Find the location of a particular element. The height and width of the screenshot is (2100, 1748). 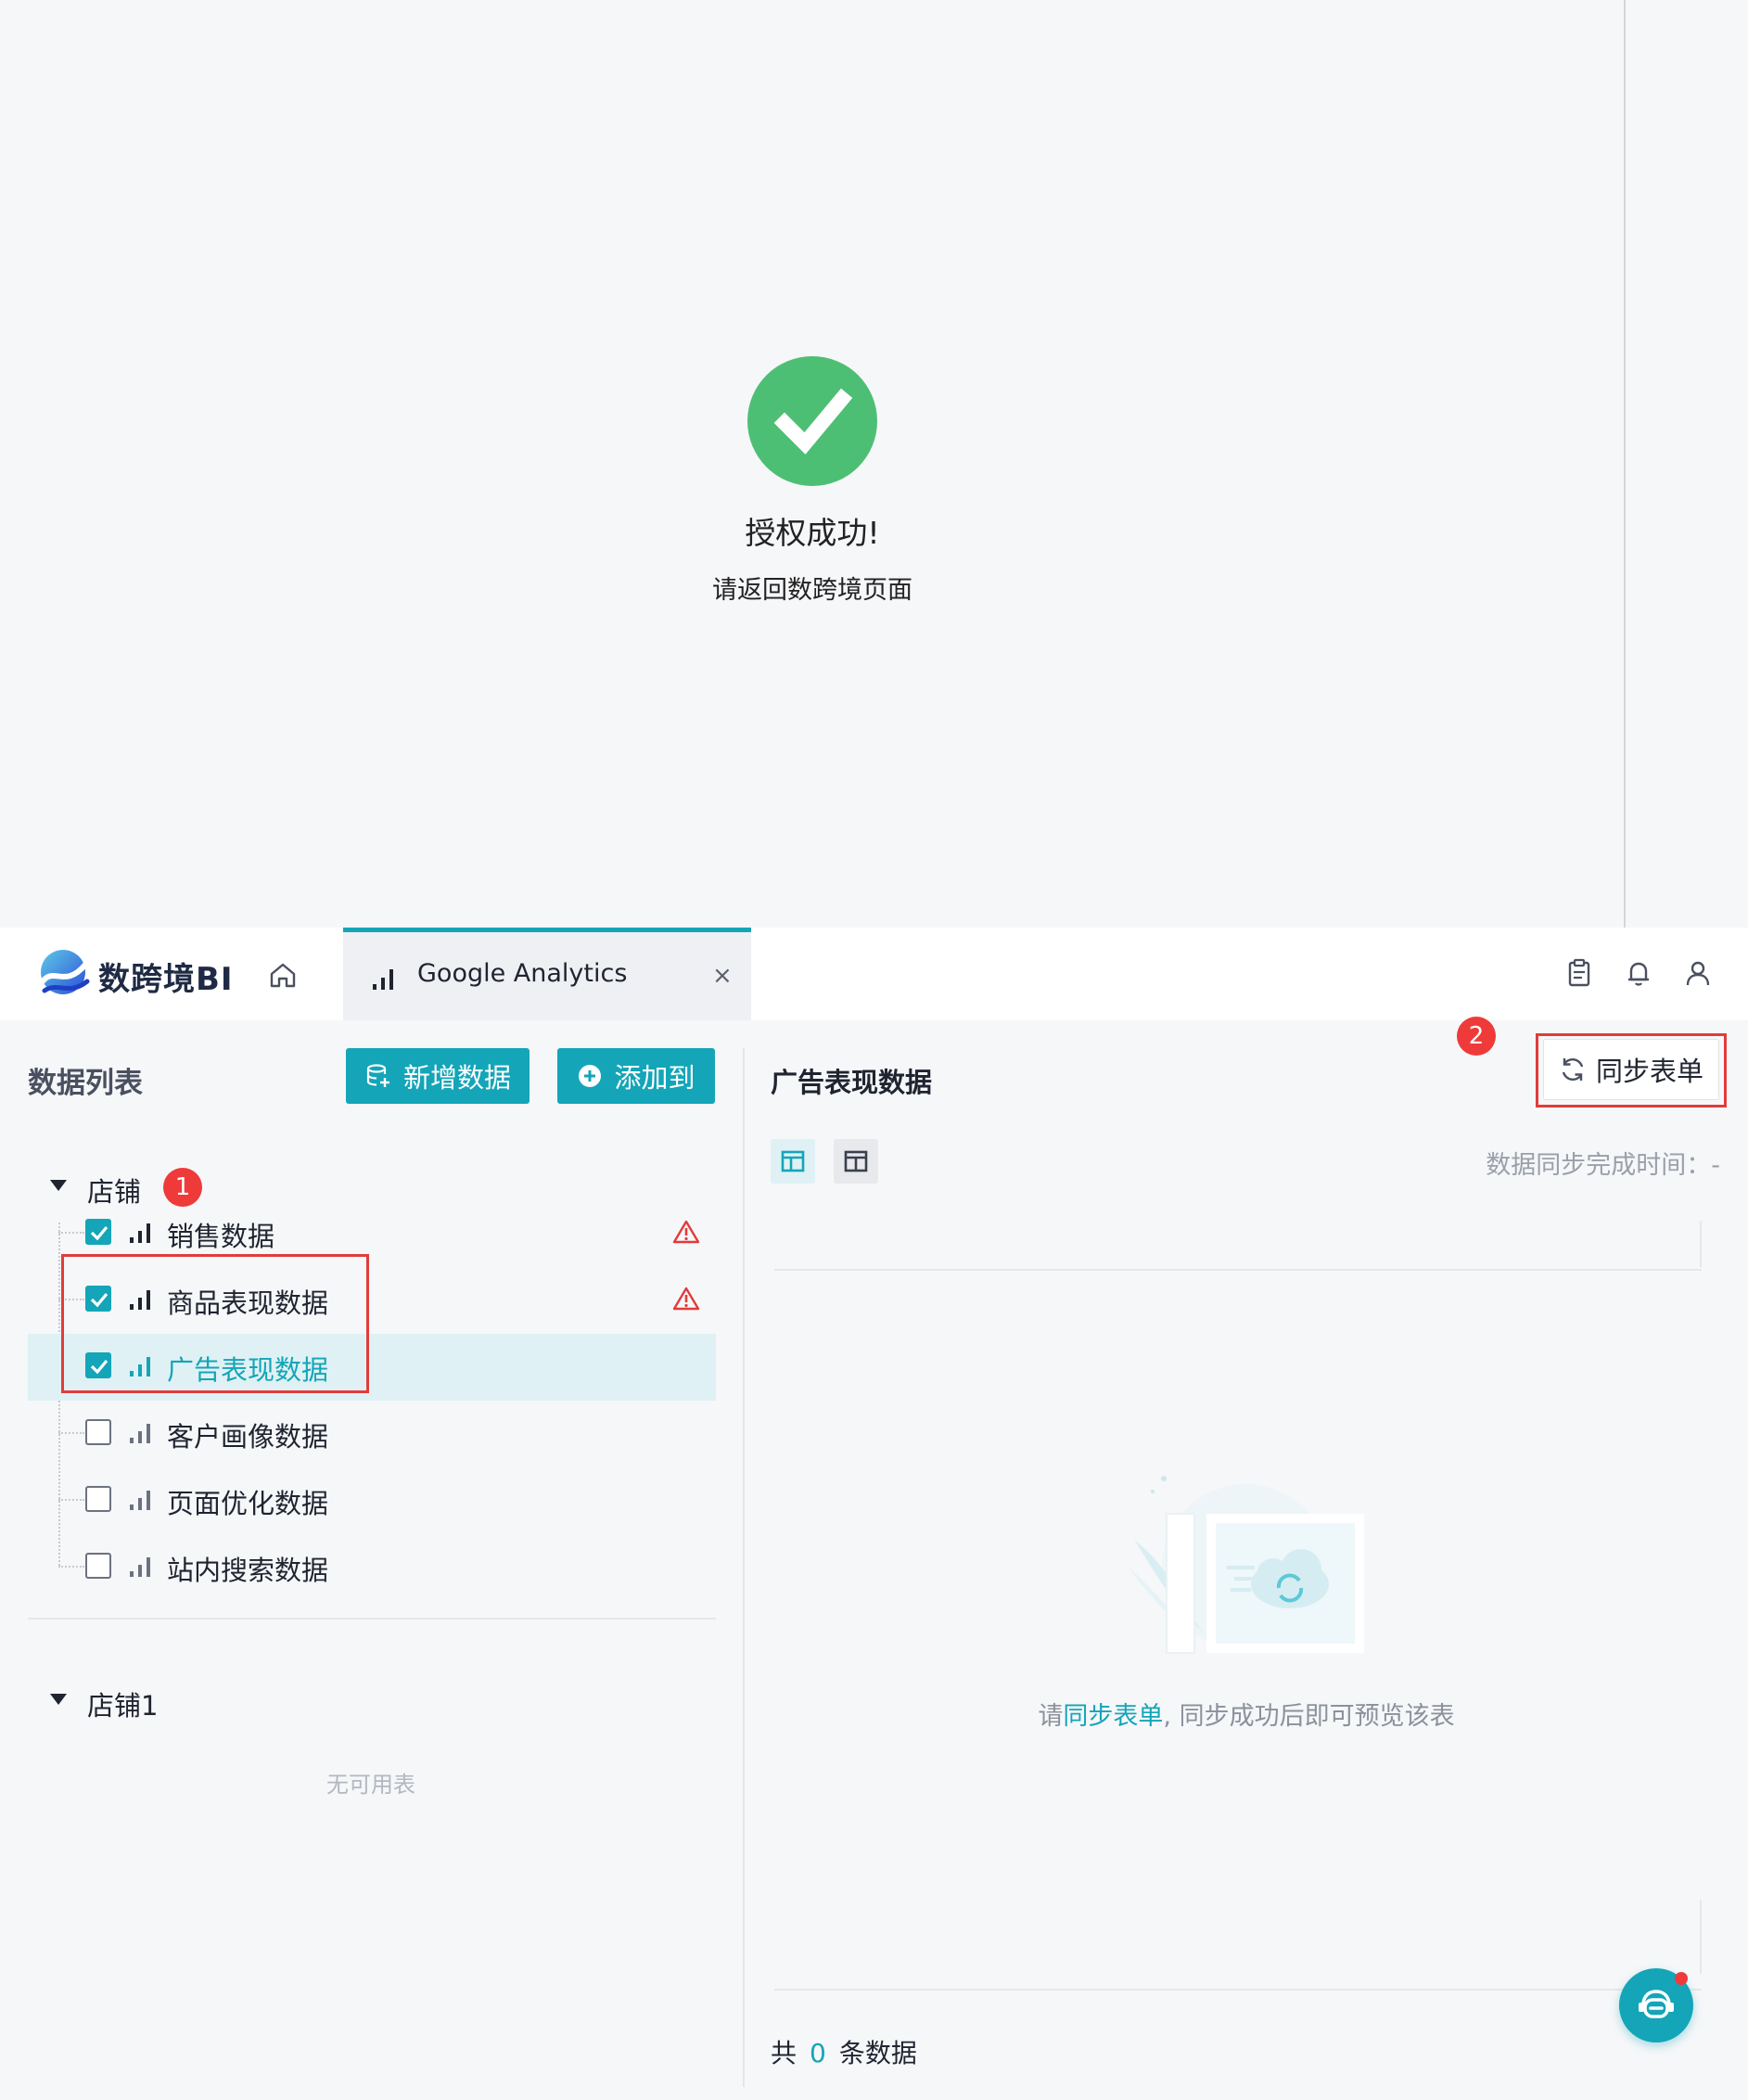

new-data-button: 新增数据 is located at coordinates (438, 1076).